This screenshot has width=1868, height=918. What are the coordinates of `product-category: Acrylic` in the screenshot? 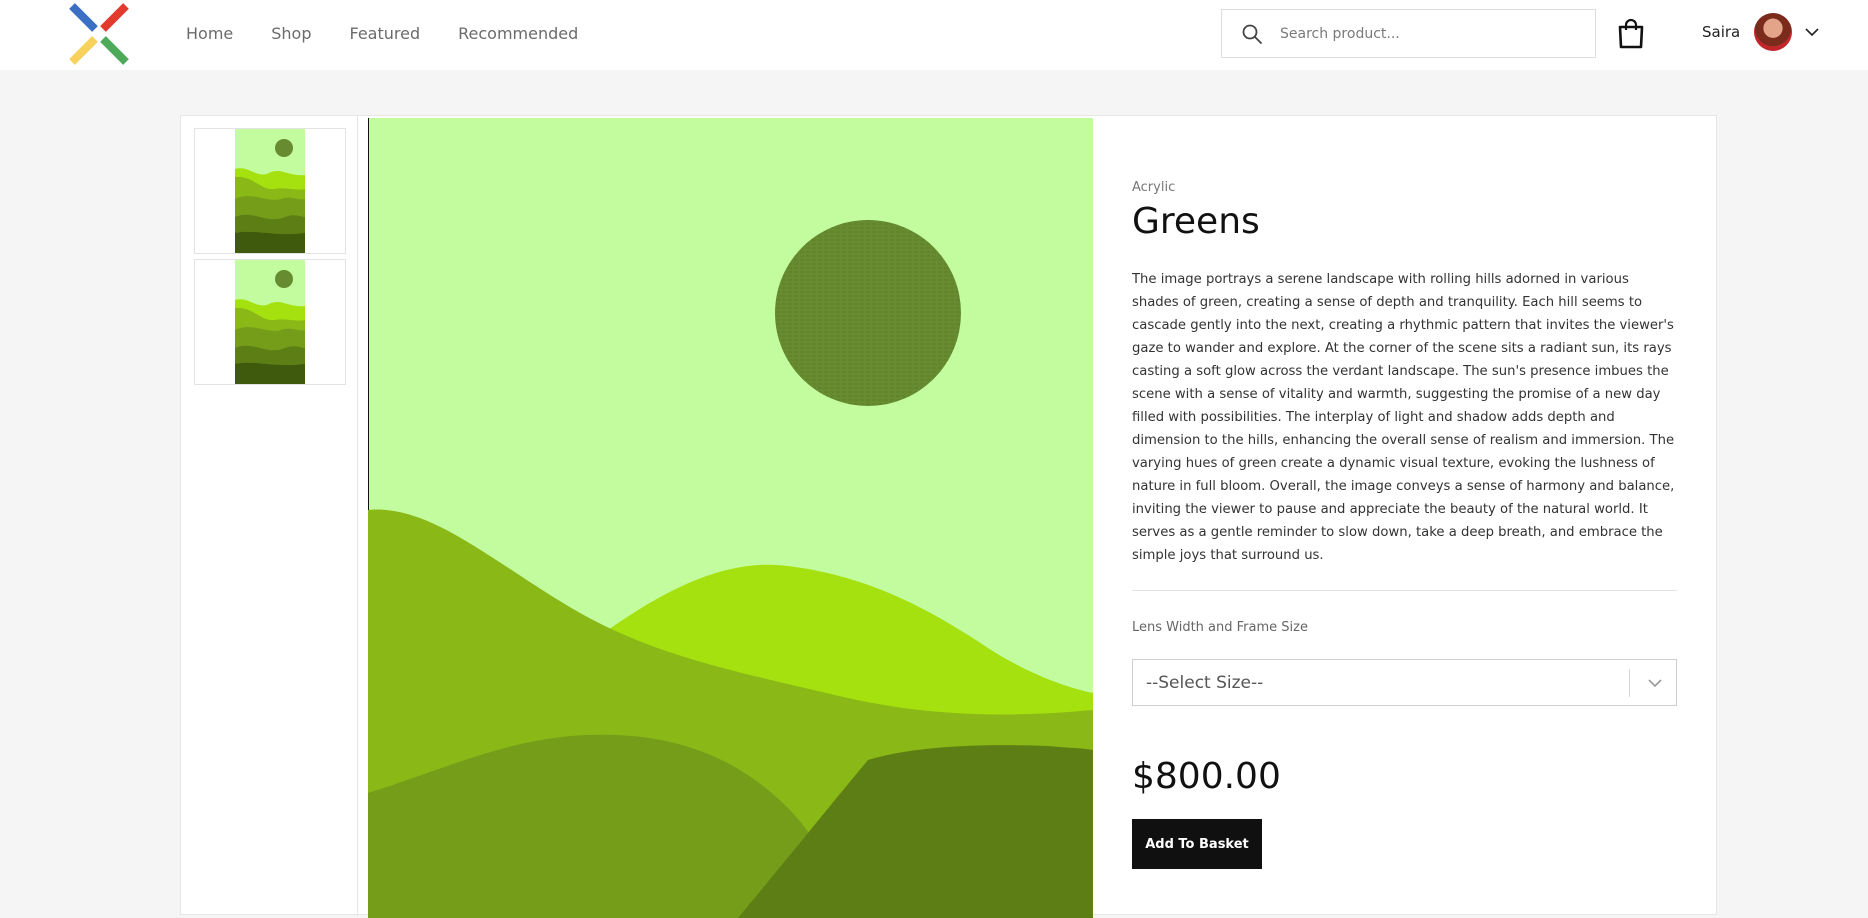 It's located at (1154, 187).